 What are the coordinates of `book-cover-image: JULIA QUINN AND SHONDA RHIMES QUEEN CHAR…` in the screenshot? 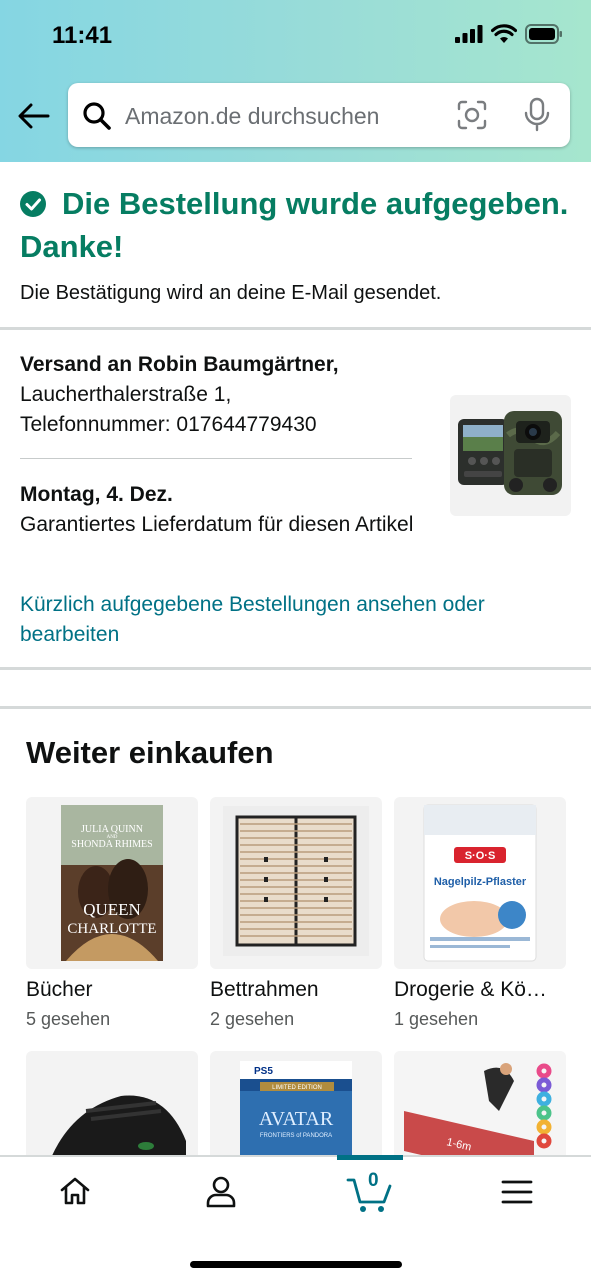 It's located at (112, 883).